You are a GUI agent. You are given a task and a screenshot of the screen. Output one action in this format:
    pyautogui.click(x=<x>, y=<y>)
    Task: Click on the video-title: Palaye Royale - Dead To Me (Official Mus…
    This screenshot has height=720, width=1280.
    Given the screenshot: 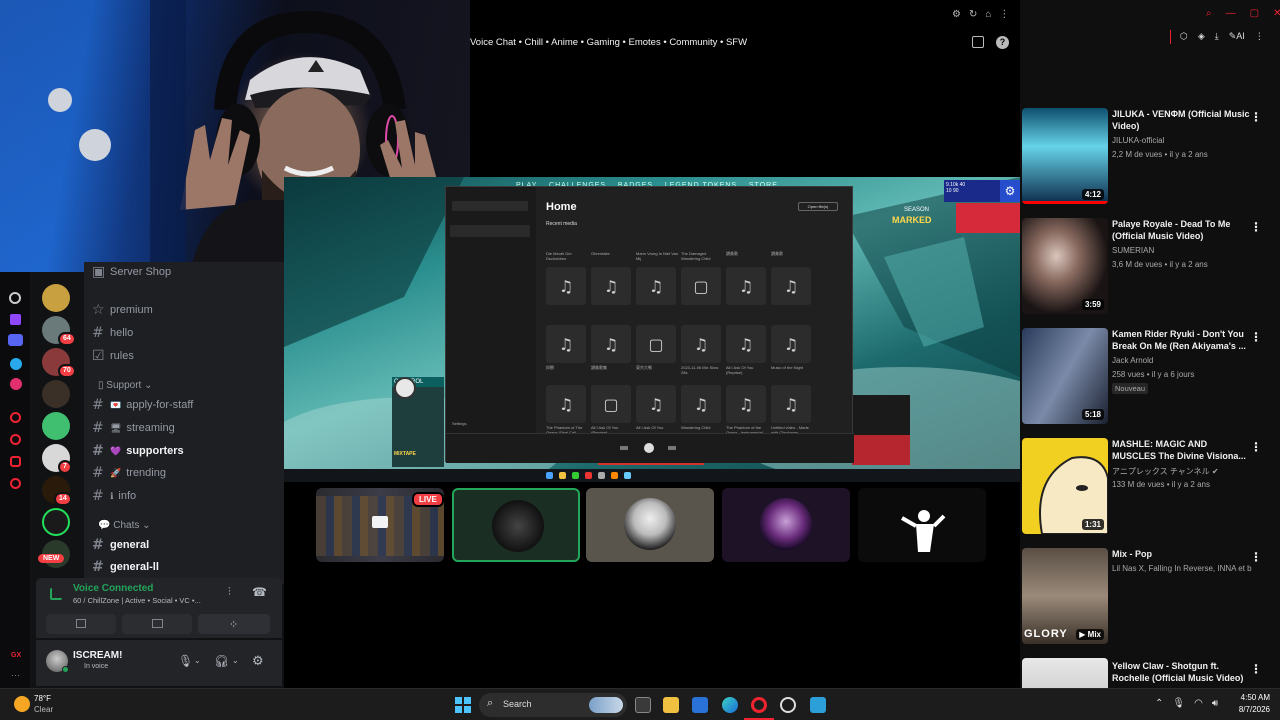 What is the action you would take?
    pyautogui.click(x=1182, y=230)
    